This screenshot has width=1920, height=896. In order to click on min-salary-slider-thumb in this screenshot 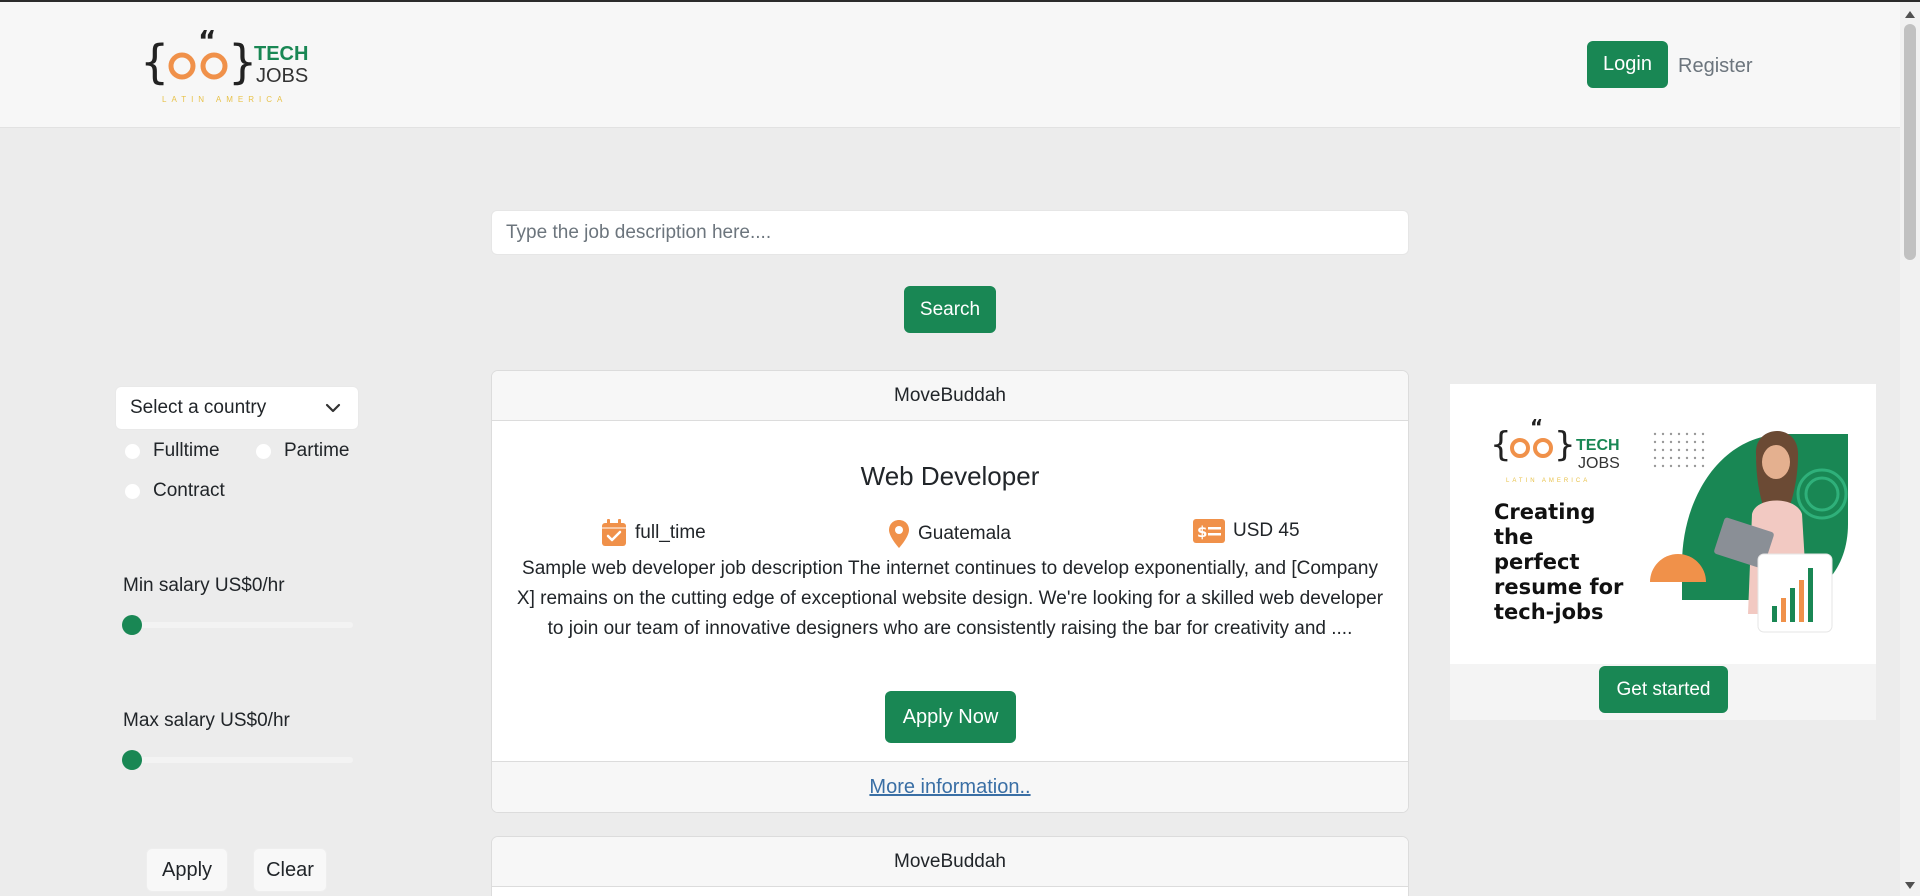, I will do `click(132, 625)`.